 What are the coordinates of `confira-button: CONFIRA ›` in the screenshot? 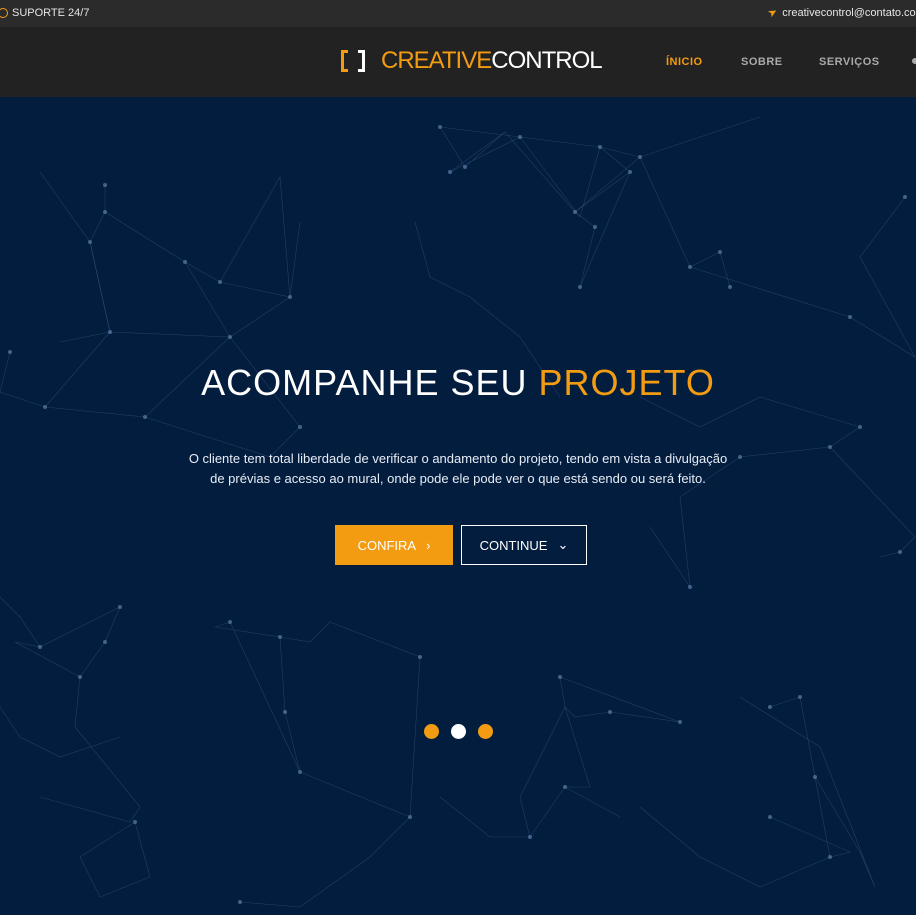 It's located at (394, 545).